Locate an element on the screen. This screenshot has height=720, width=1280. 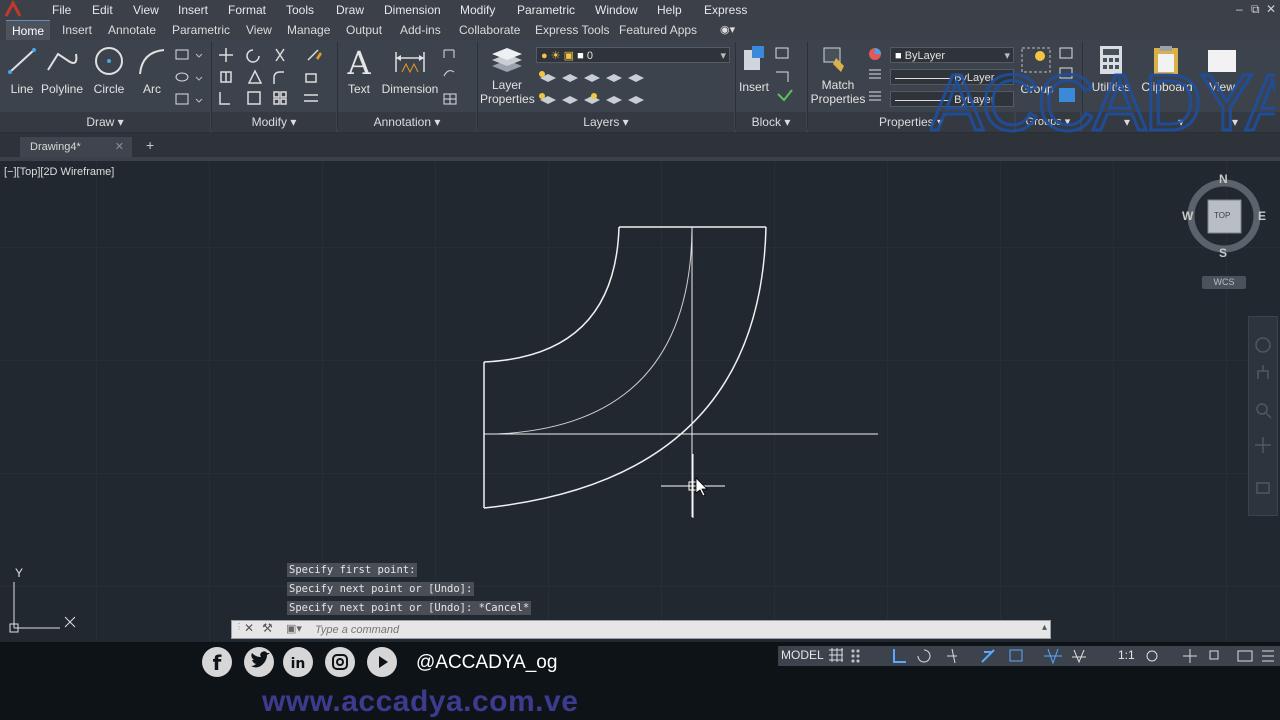
annotation-small-tools is located at coordinates (457, 77).